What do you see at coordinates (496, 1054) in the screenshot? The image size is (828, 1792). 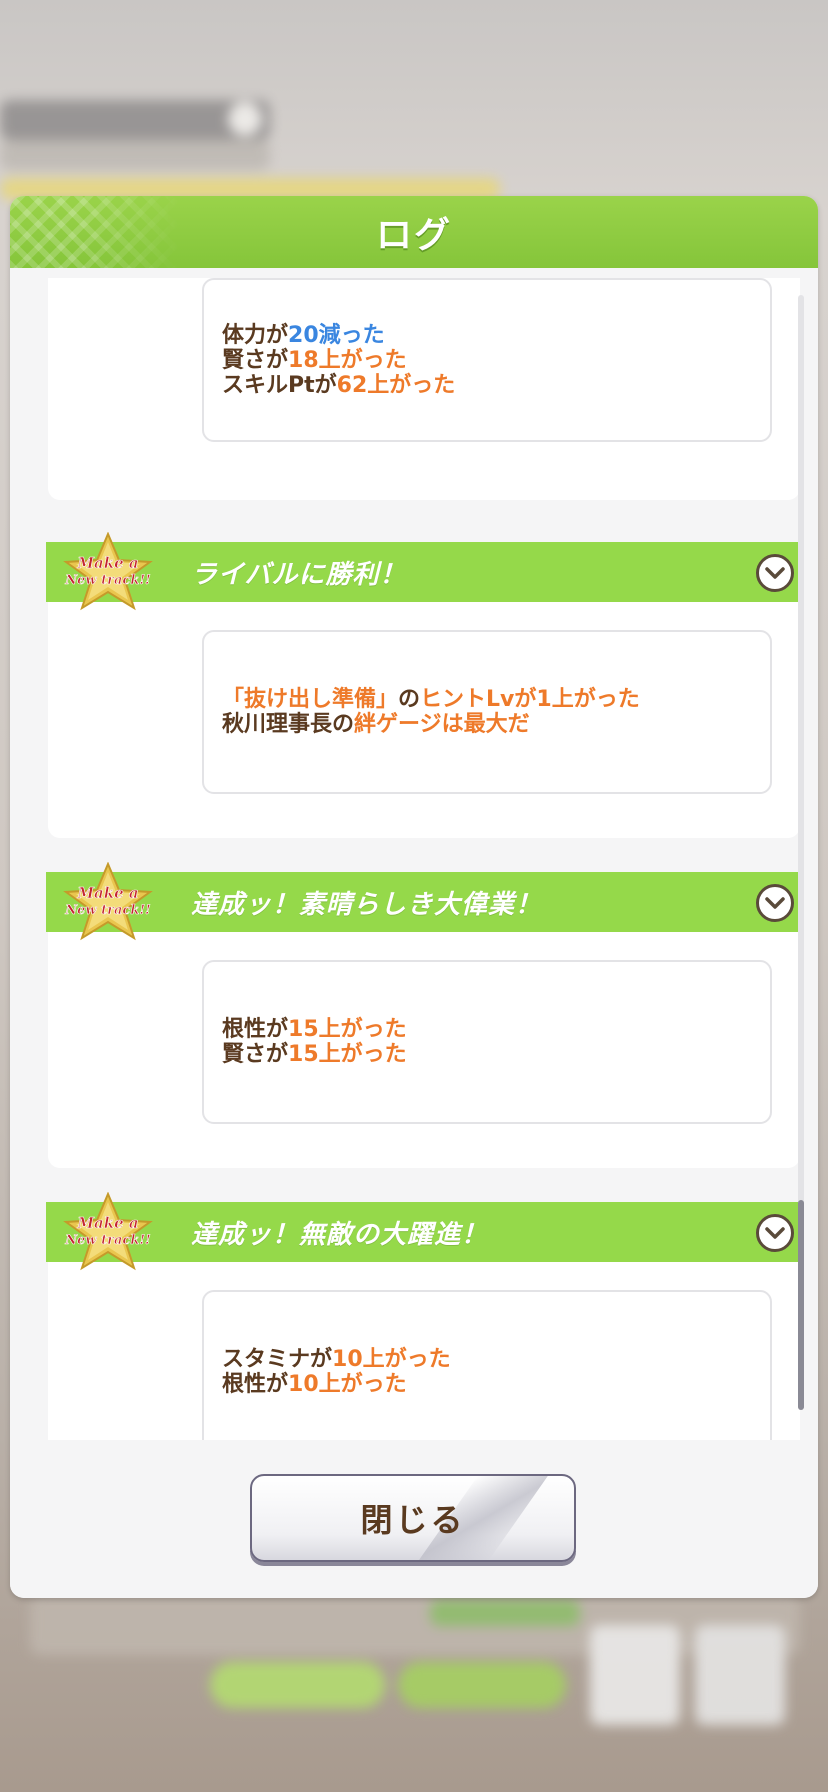 I see `log-detail-line: 賢さが15上がった` at bounding box center [496, 1054].